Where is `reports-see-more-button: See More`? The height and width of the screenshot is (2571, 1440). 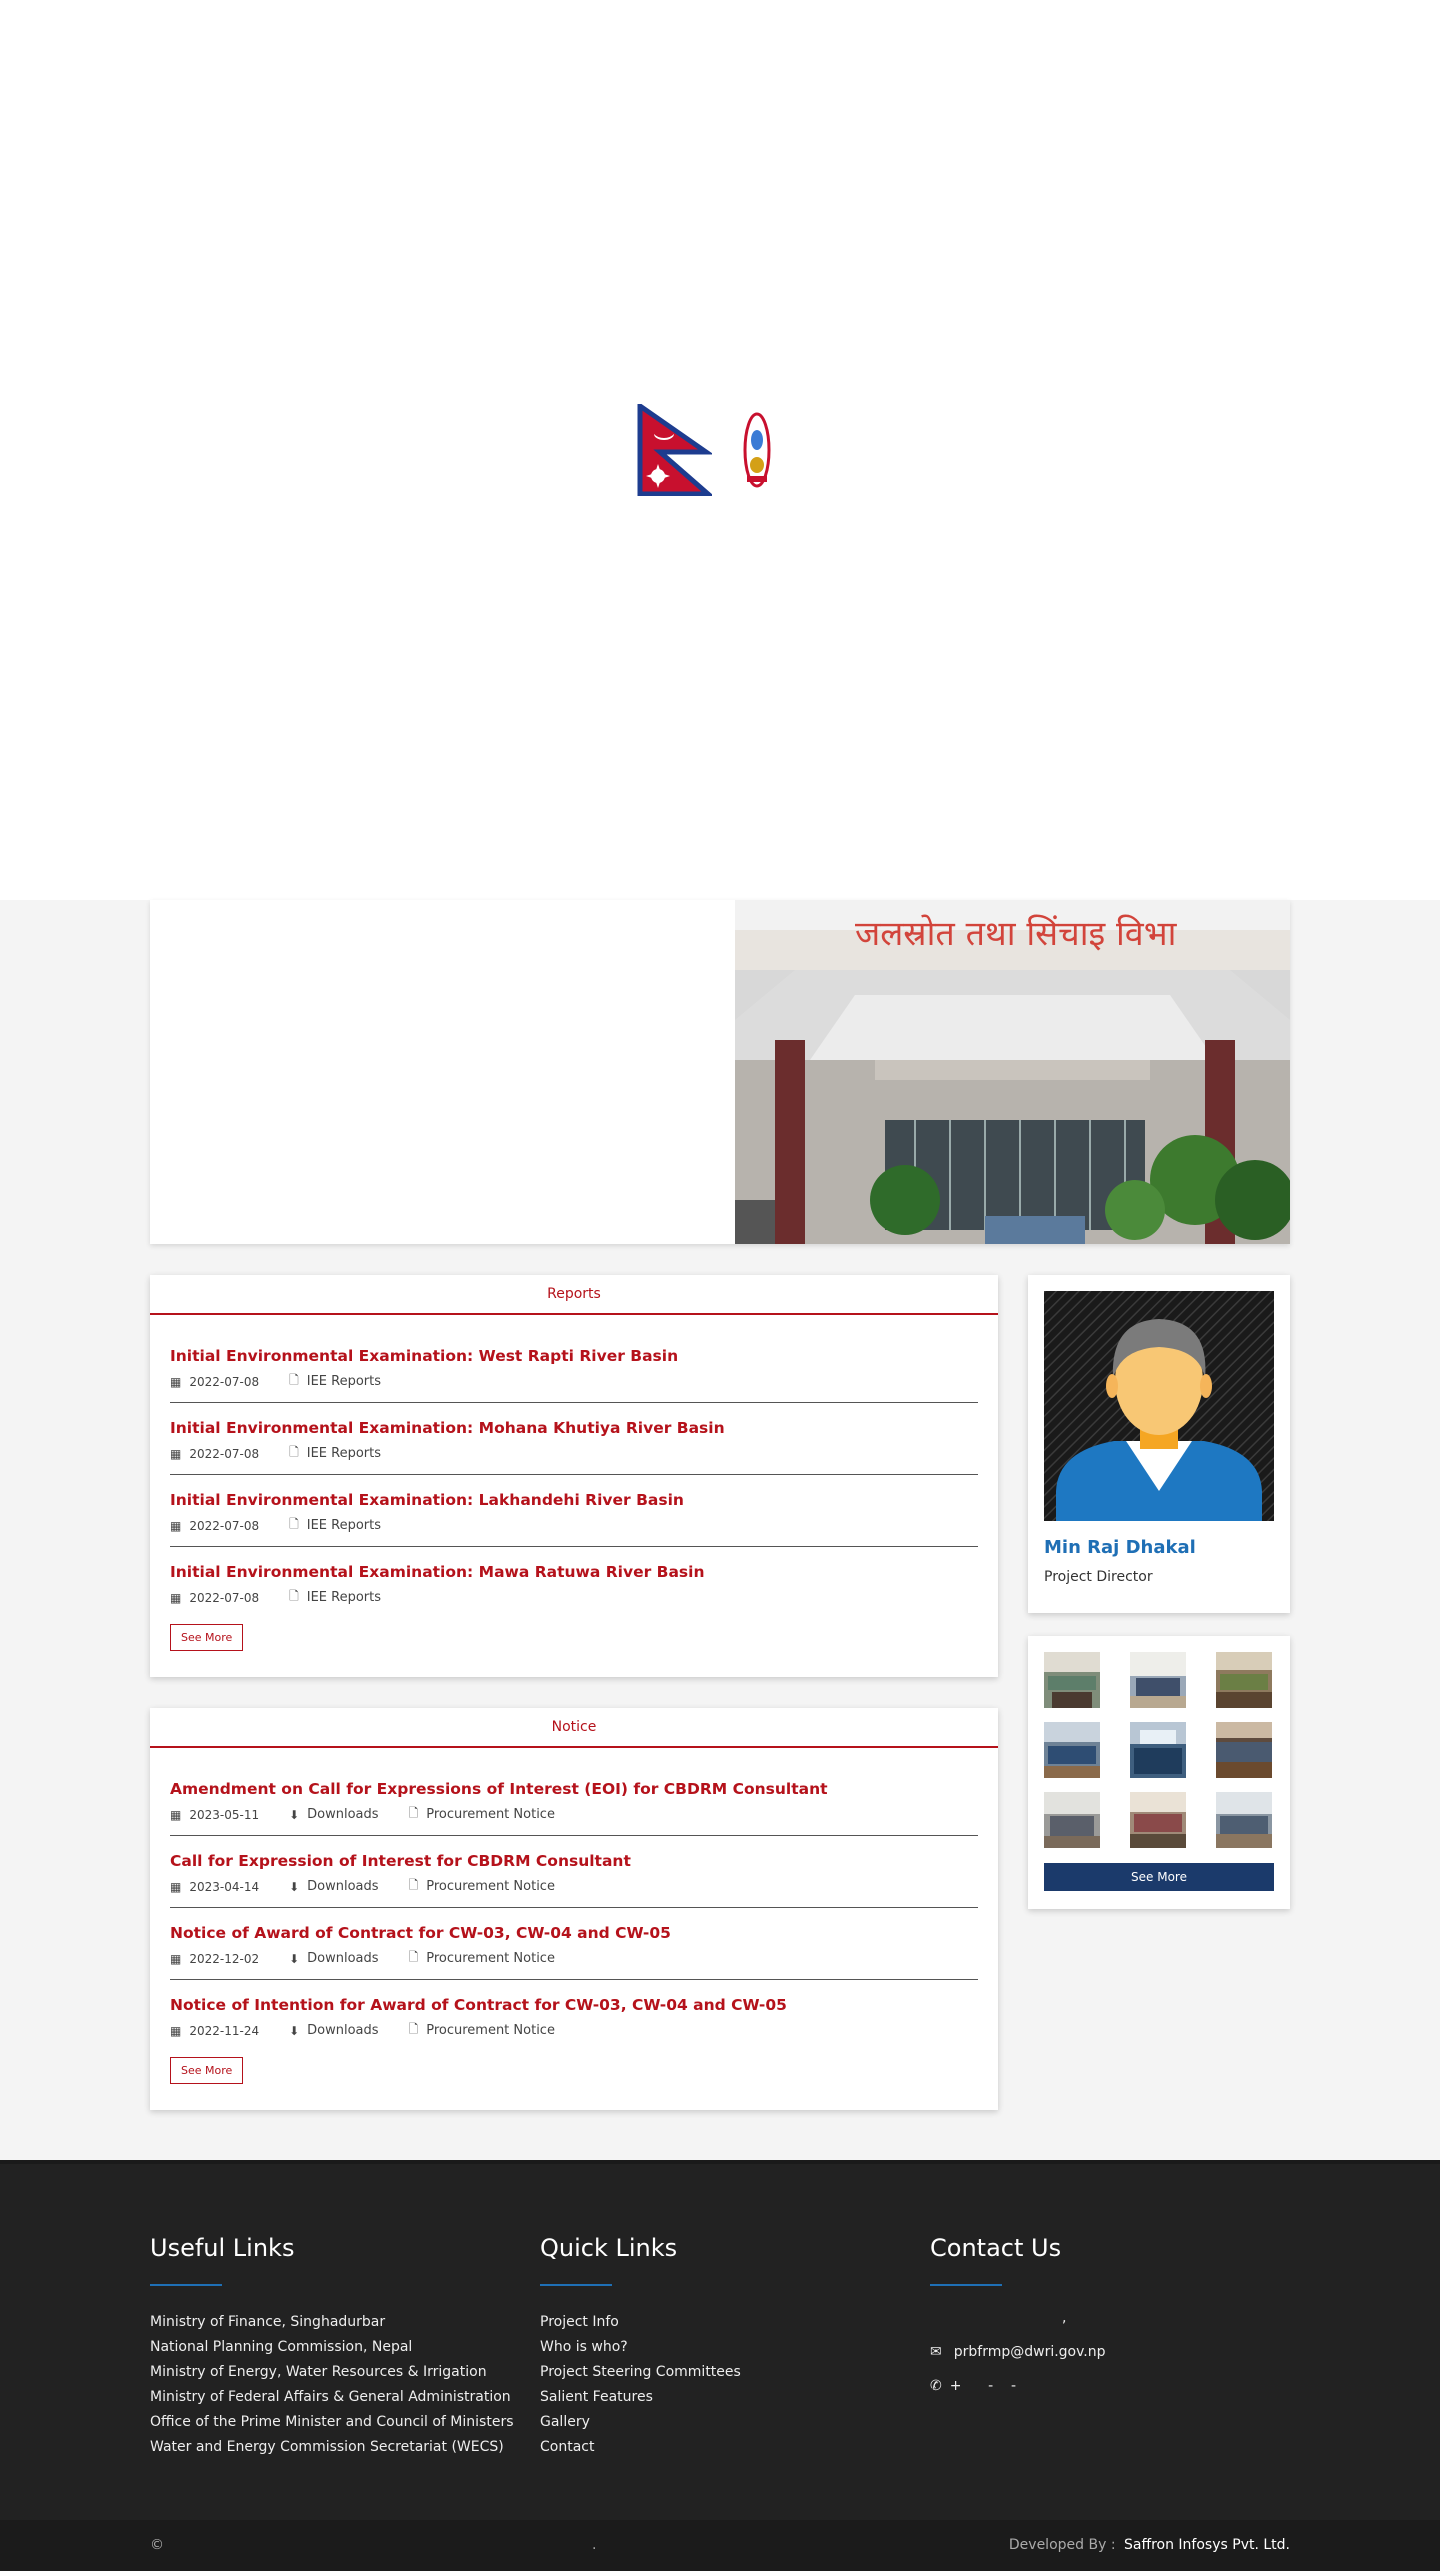
reports-see-more-button: See More is located at coordinates (207, 1637).